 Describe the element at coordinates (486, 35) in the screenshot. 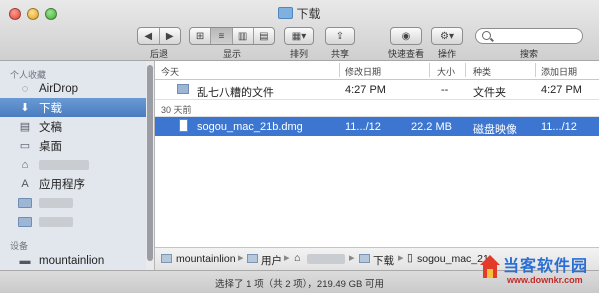

I see `search-icon` at that location.